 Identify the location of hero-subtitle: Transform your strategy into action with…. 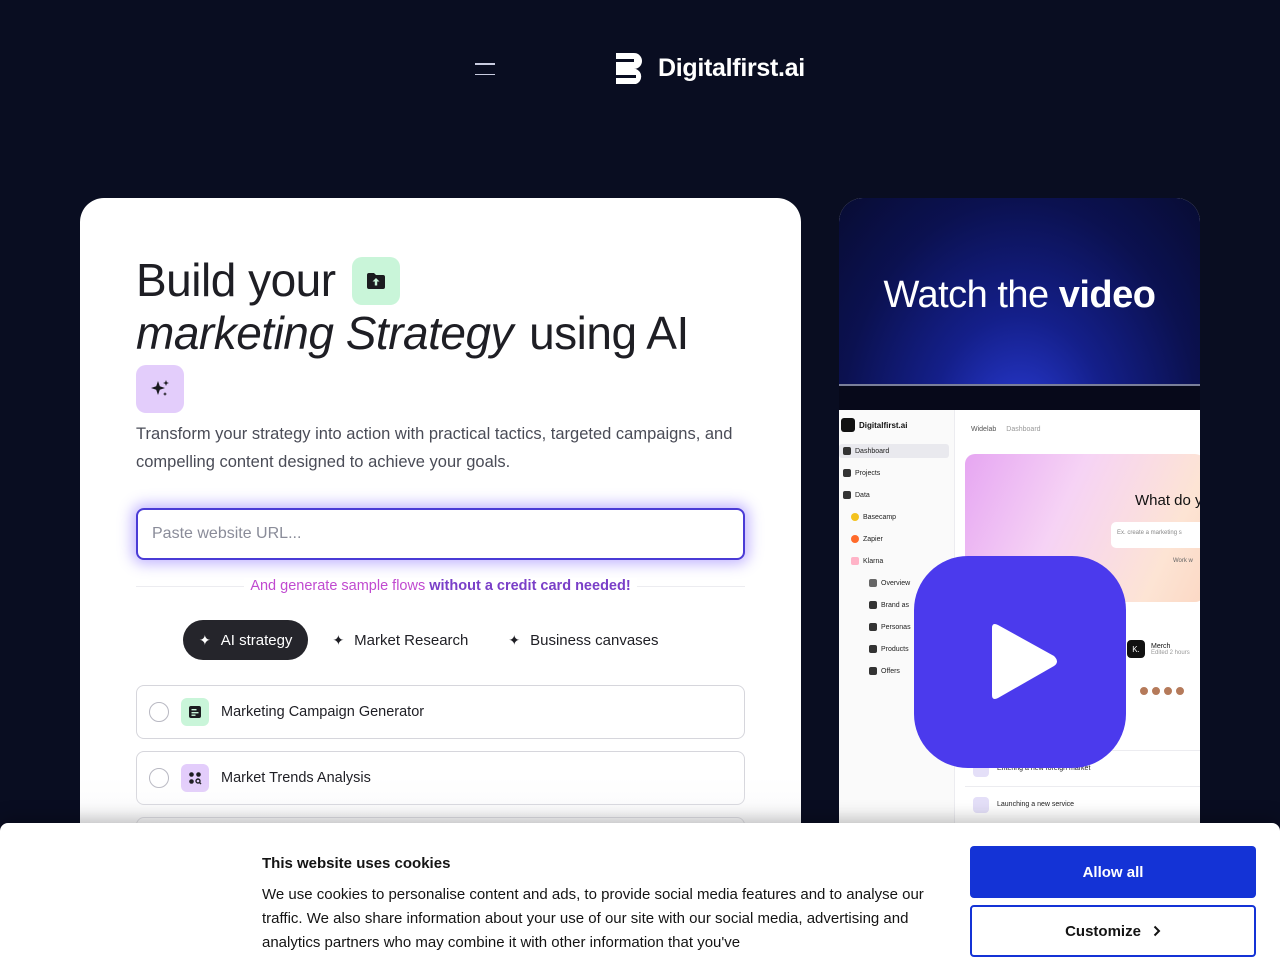
(434, 448).